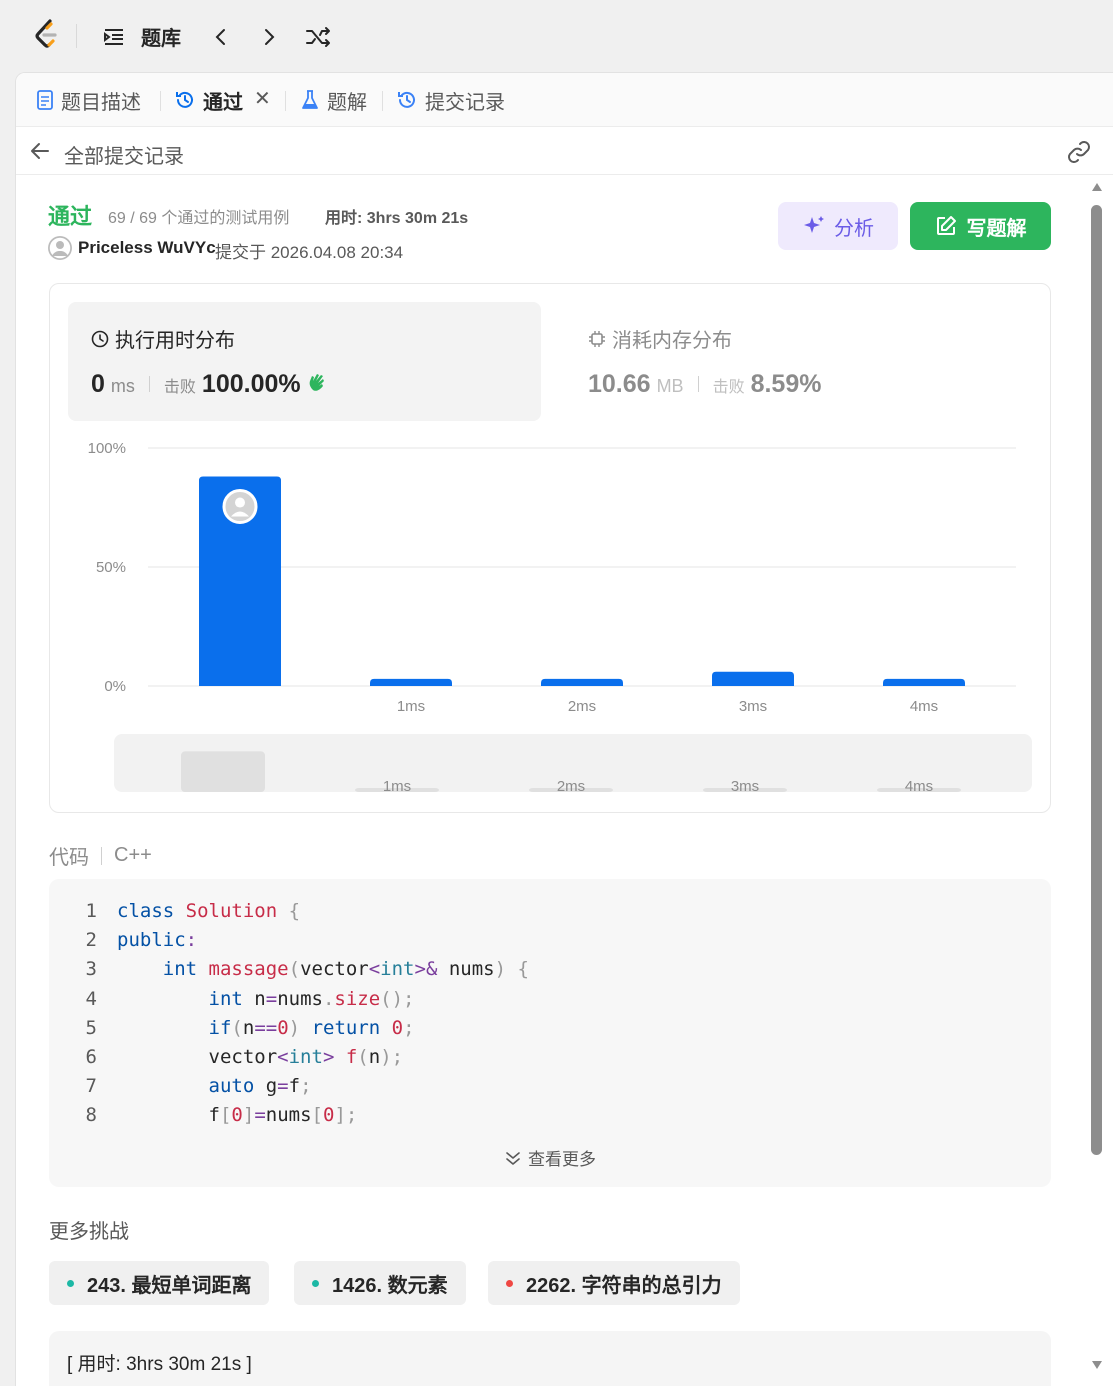 The height and width of the screenshot is (1386, 1113). I want to click on more-challenges-title: 更多挑战, so click(89, 1232).